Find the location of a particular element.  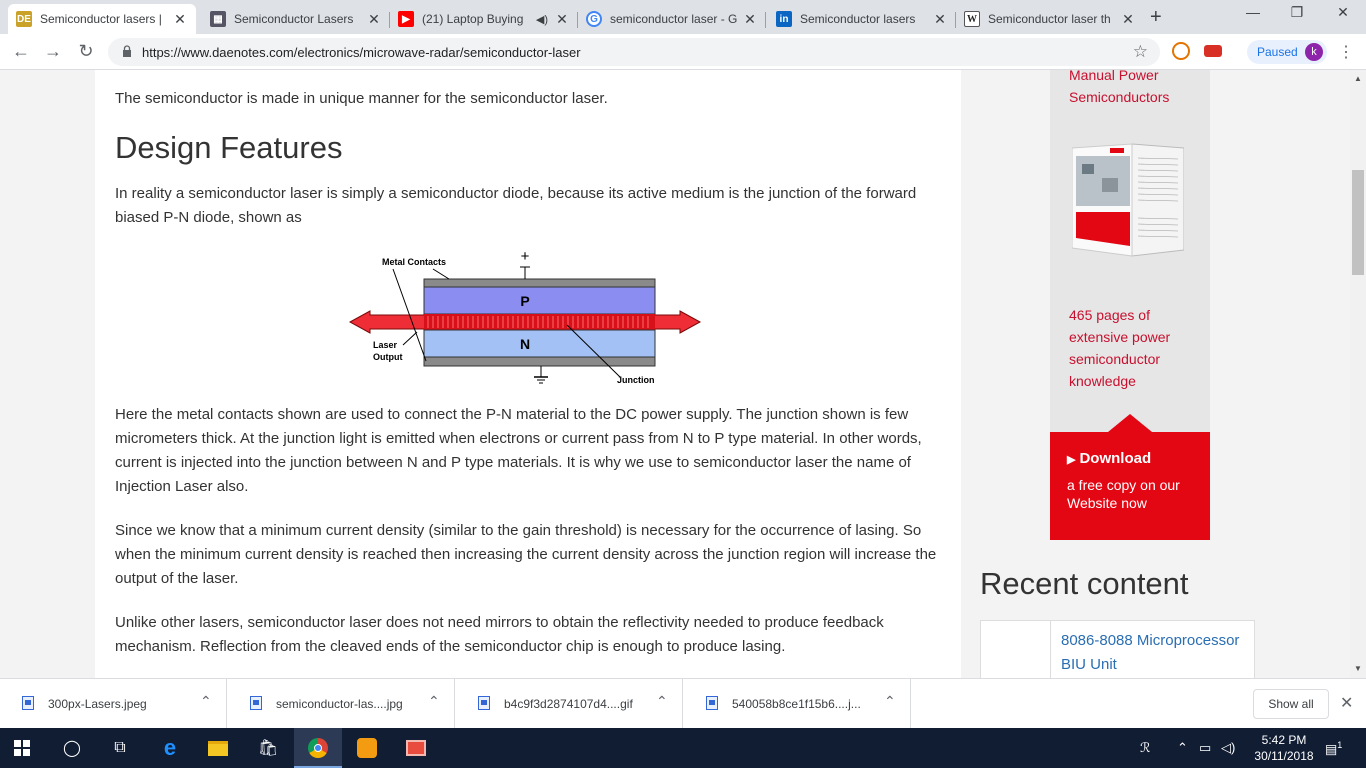

windows-taskbar: ◯ ⧉ e 🛍 ℛ ⌃ ▭ ◁) 5:42 PM 30/11/2018 ▤1 is located at coordinates (683, 748).